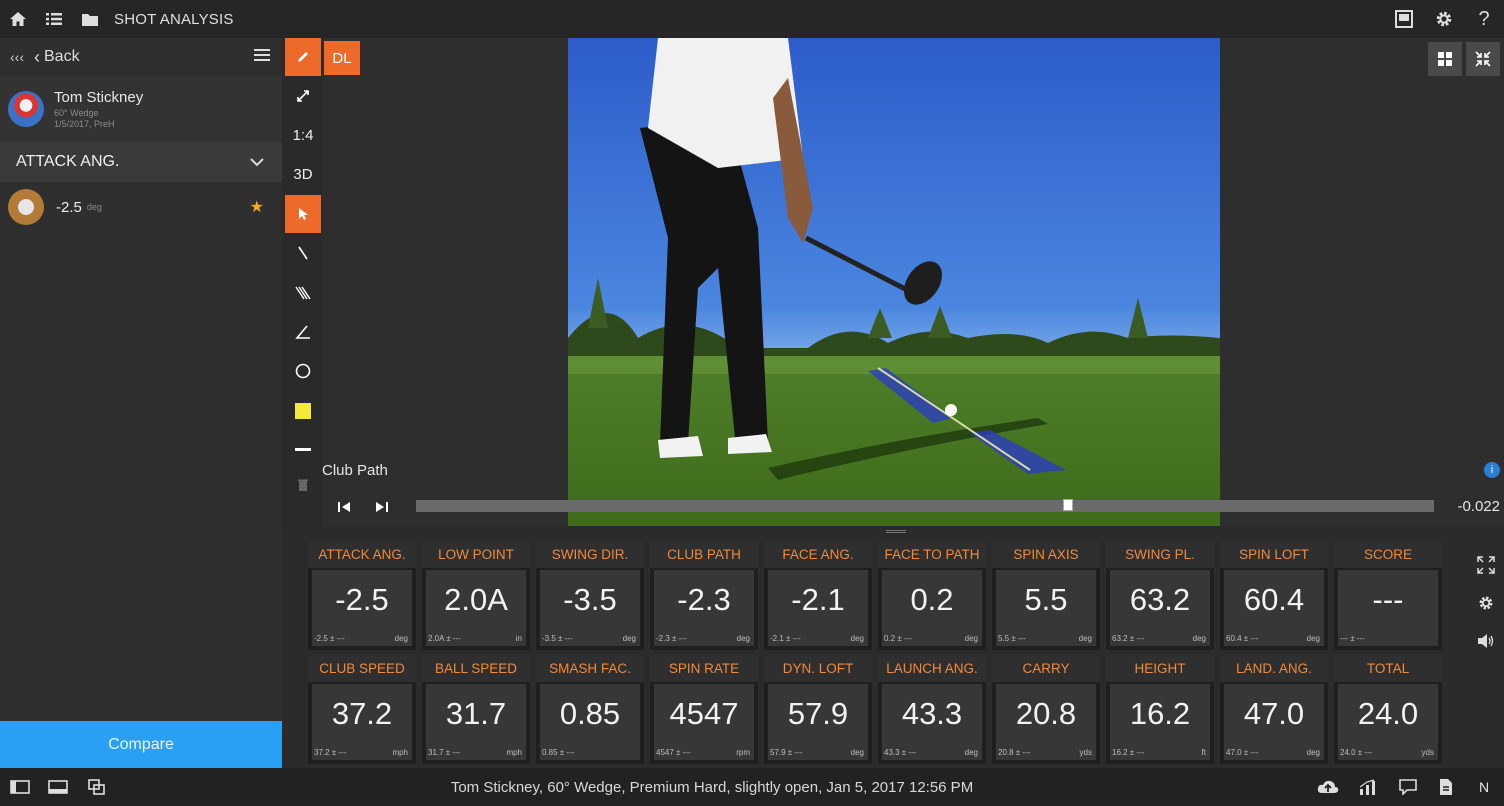  I want to click on metric-tile: HEIGHT 16.2 16.2 ± --- ft, so click(1160, 710).